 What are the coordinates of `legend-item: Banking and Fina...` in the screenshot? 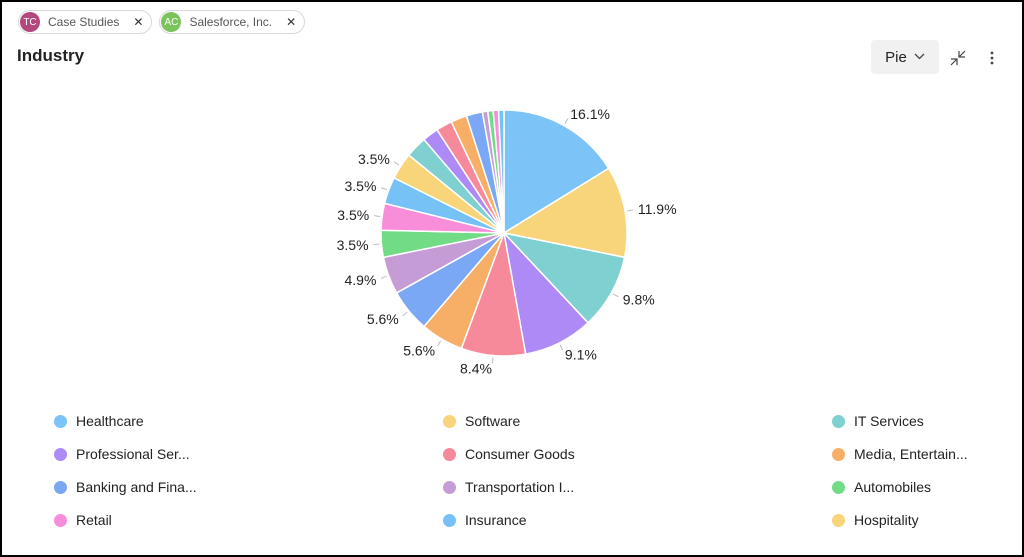 It's located at (125, 487).